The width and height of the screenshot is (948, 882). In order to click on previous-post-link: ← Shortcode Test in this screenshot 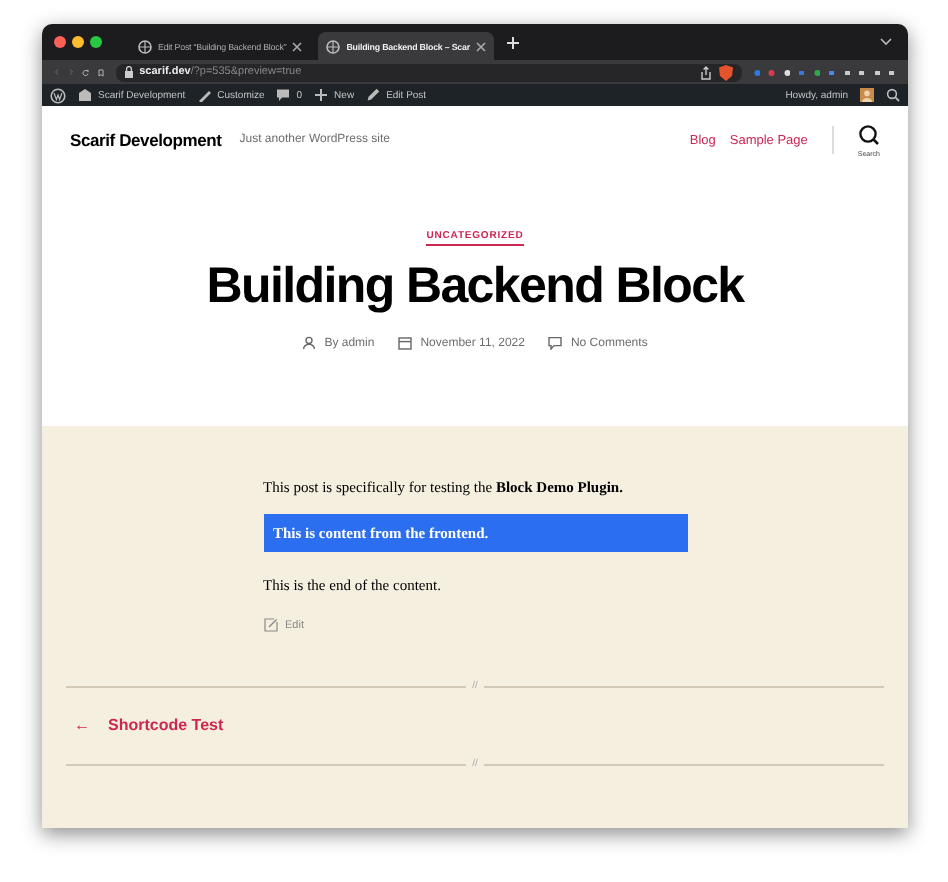, I will do `click(479, 725)`.